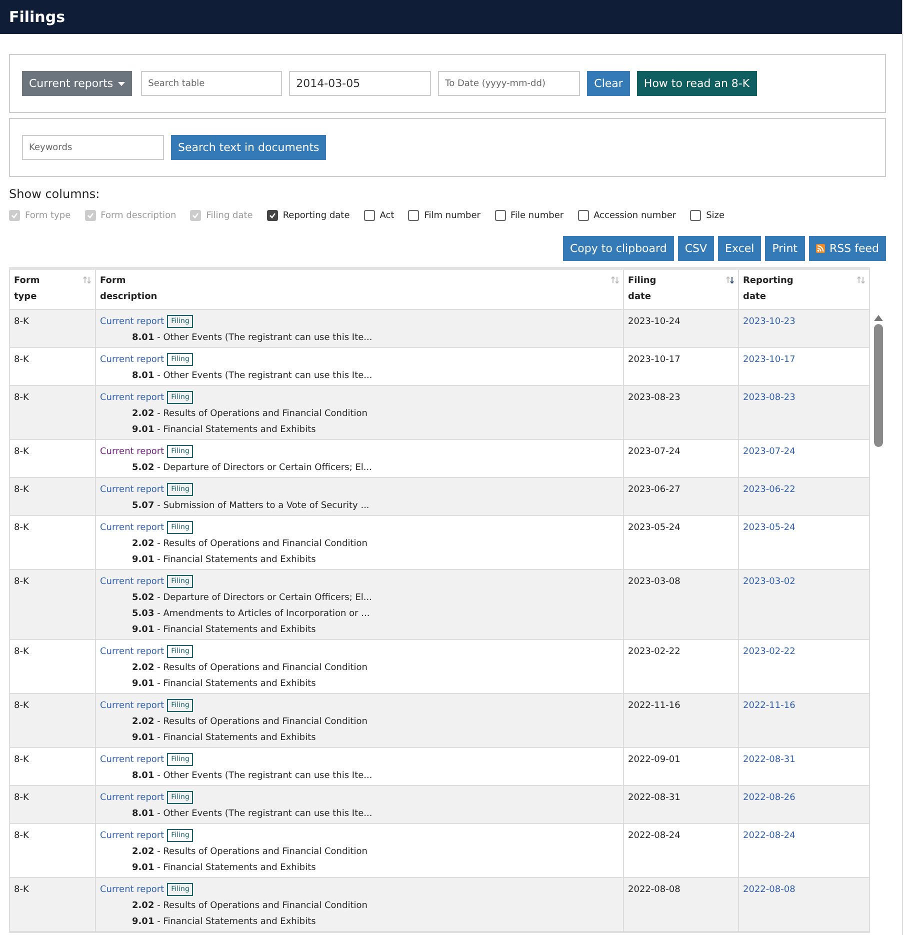  Describe the element at coordinates (769, 652) in the screenshot. I see `reporting-date-link: 2023-02-22` at that location.